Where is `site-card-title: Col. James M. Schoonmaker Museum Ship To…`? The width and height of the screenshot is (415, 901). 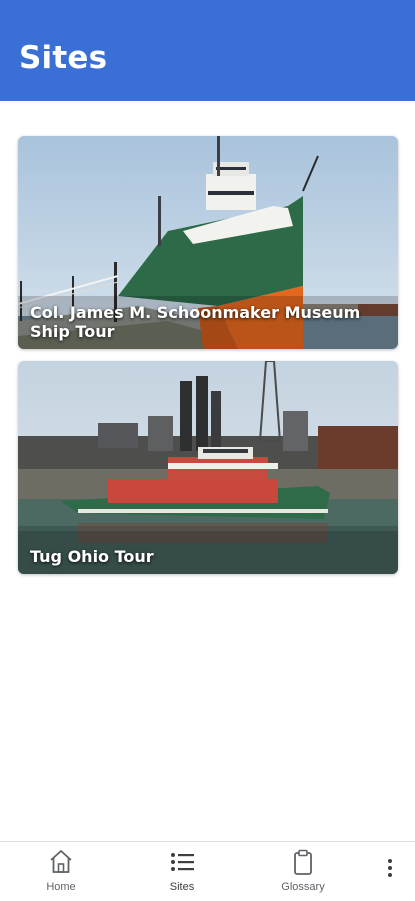 site-card-title: Col. James M. Schoonmaker Museum Ship To… is located at coordinates (195, 322).